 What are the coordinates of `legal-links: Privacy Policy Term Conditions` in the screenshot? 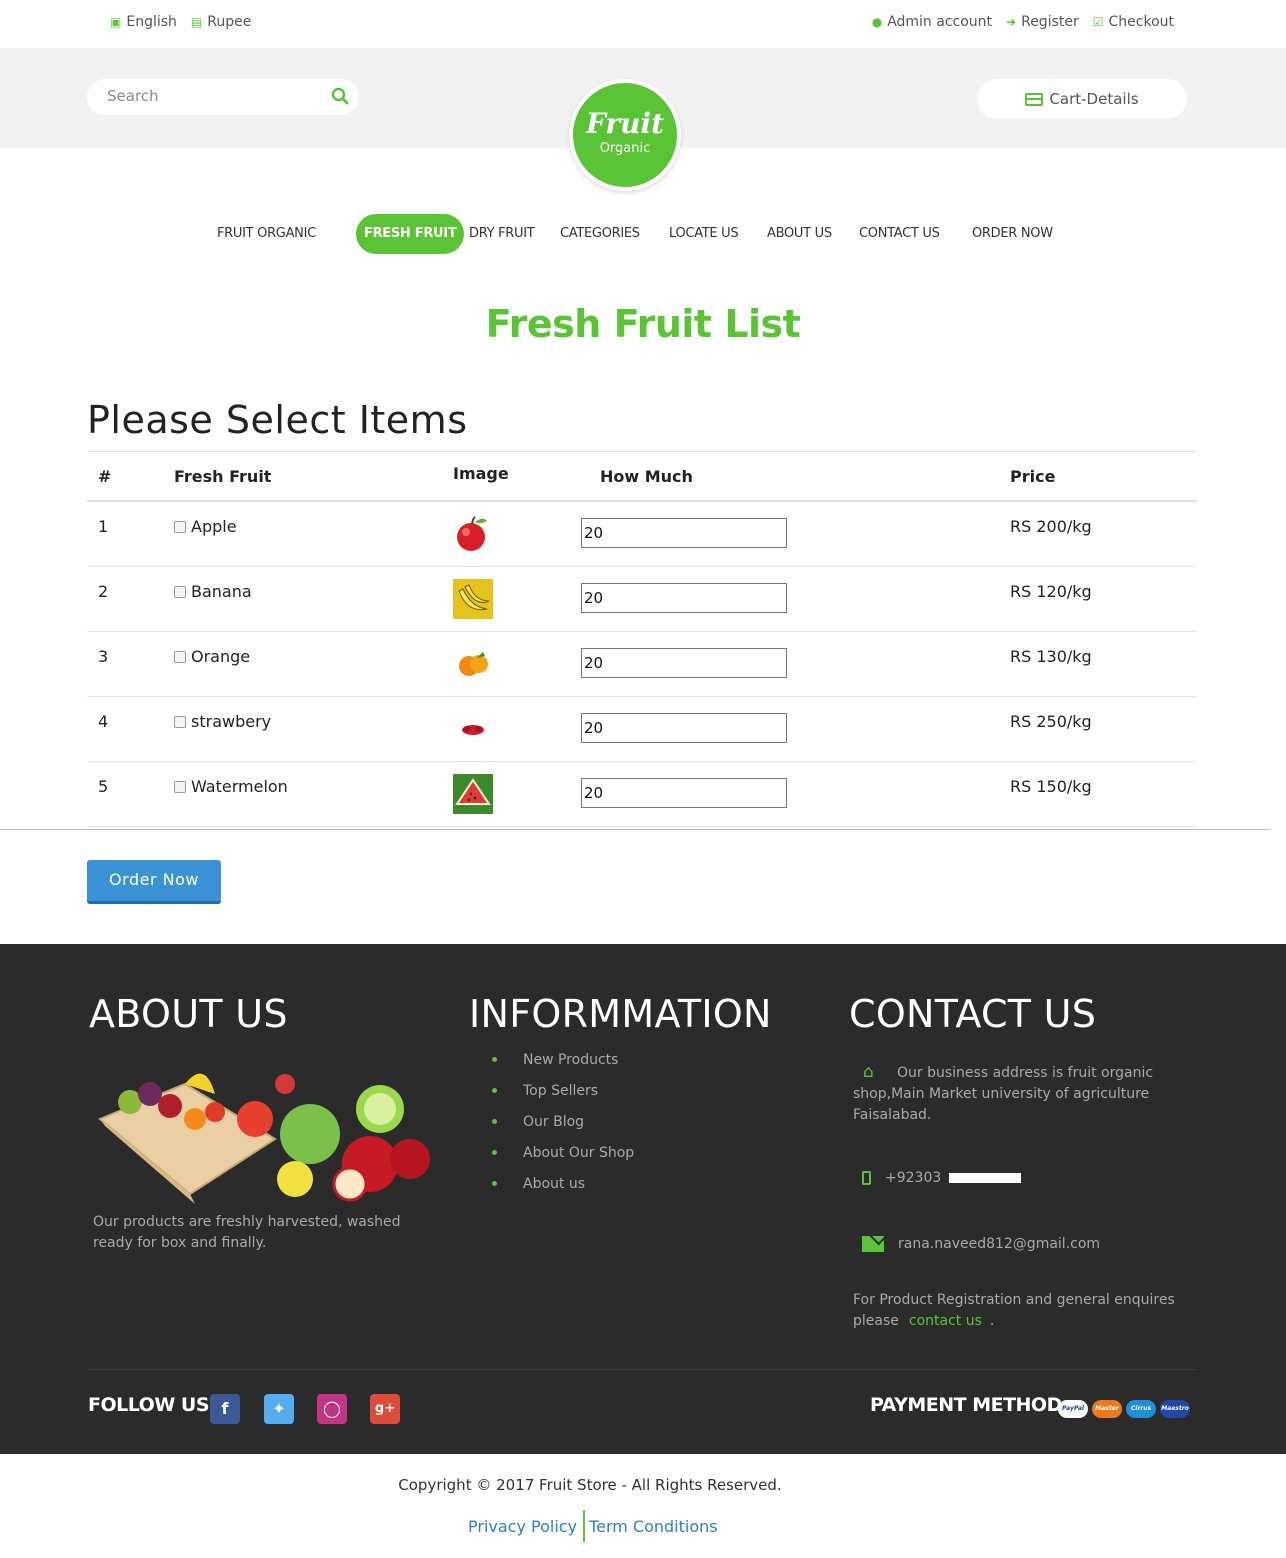 It's located at (593, 1526).